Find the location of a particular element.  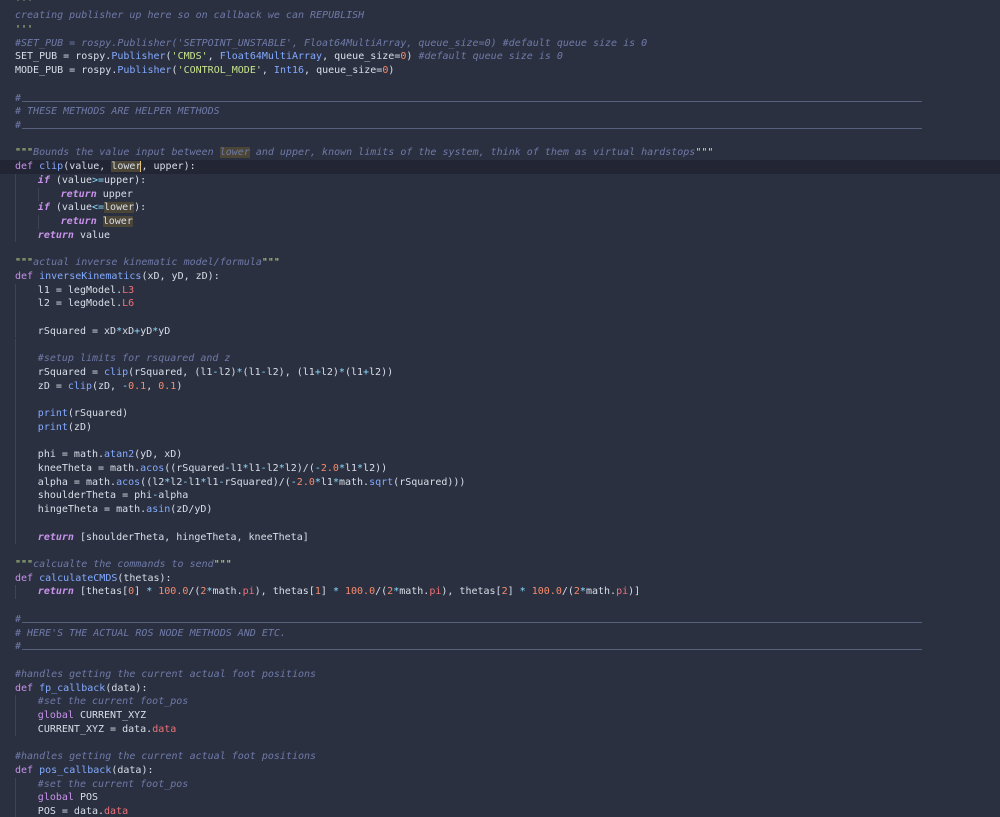

code-token: # THESE METHODS ARE HELPER METHODS is located at coordinates (117, 112).